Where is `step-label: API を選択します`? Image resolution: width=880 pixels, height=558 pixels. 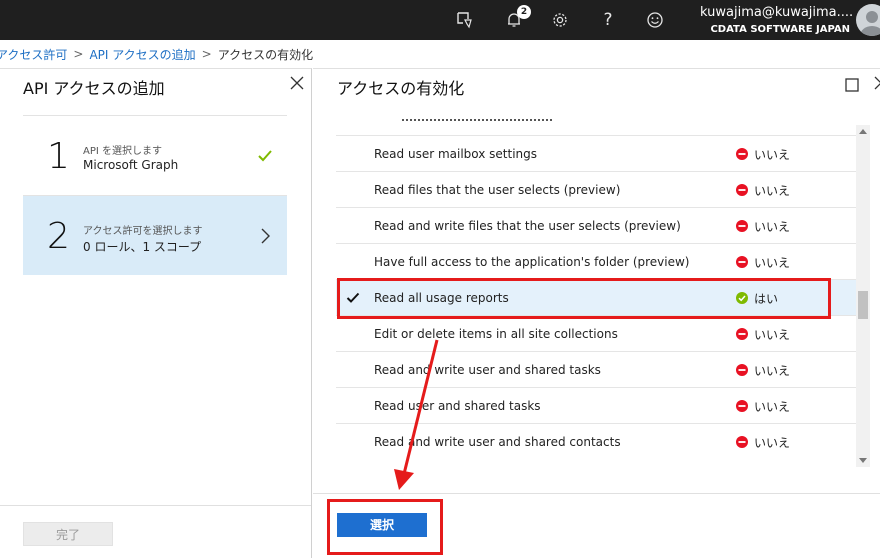 step-label: API を選択します is located at coordinates (122, 151).